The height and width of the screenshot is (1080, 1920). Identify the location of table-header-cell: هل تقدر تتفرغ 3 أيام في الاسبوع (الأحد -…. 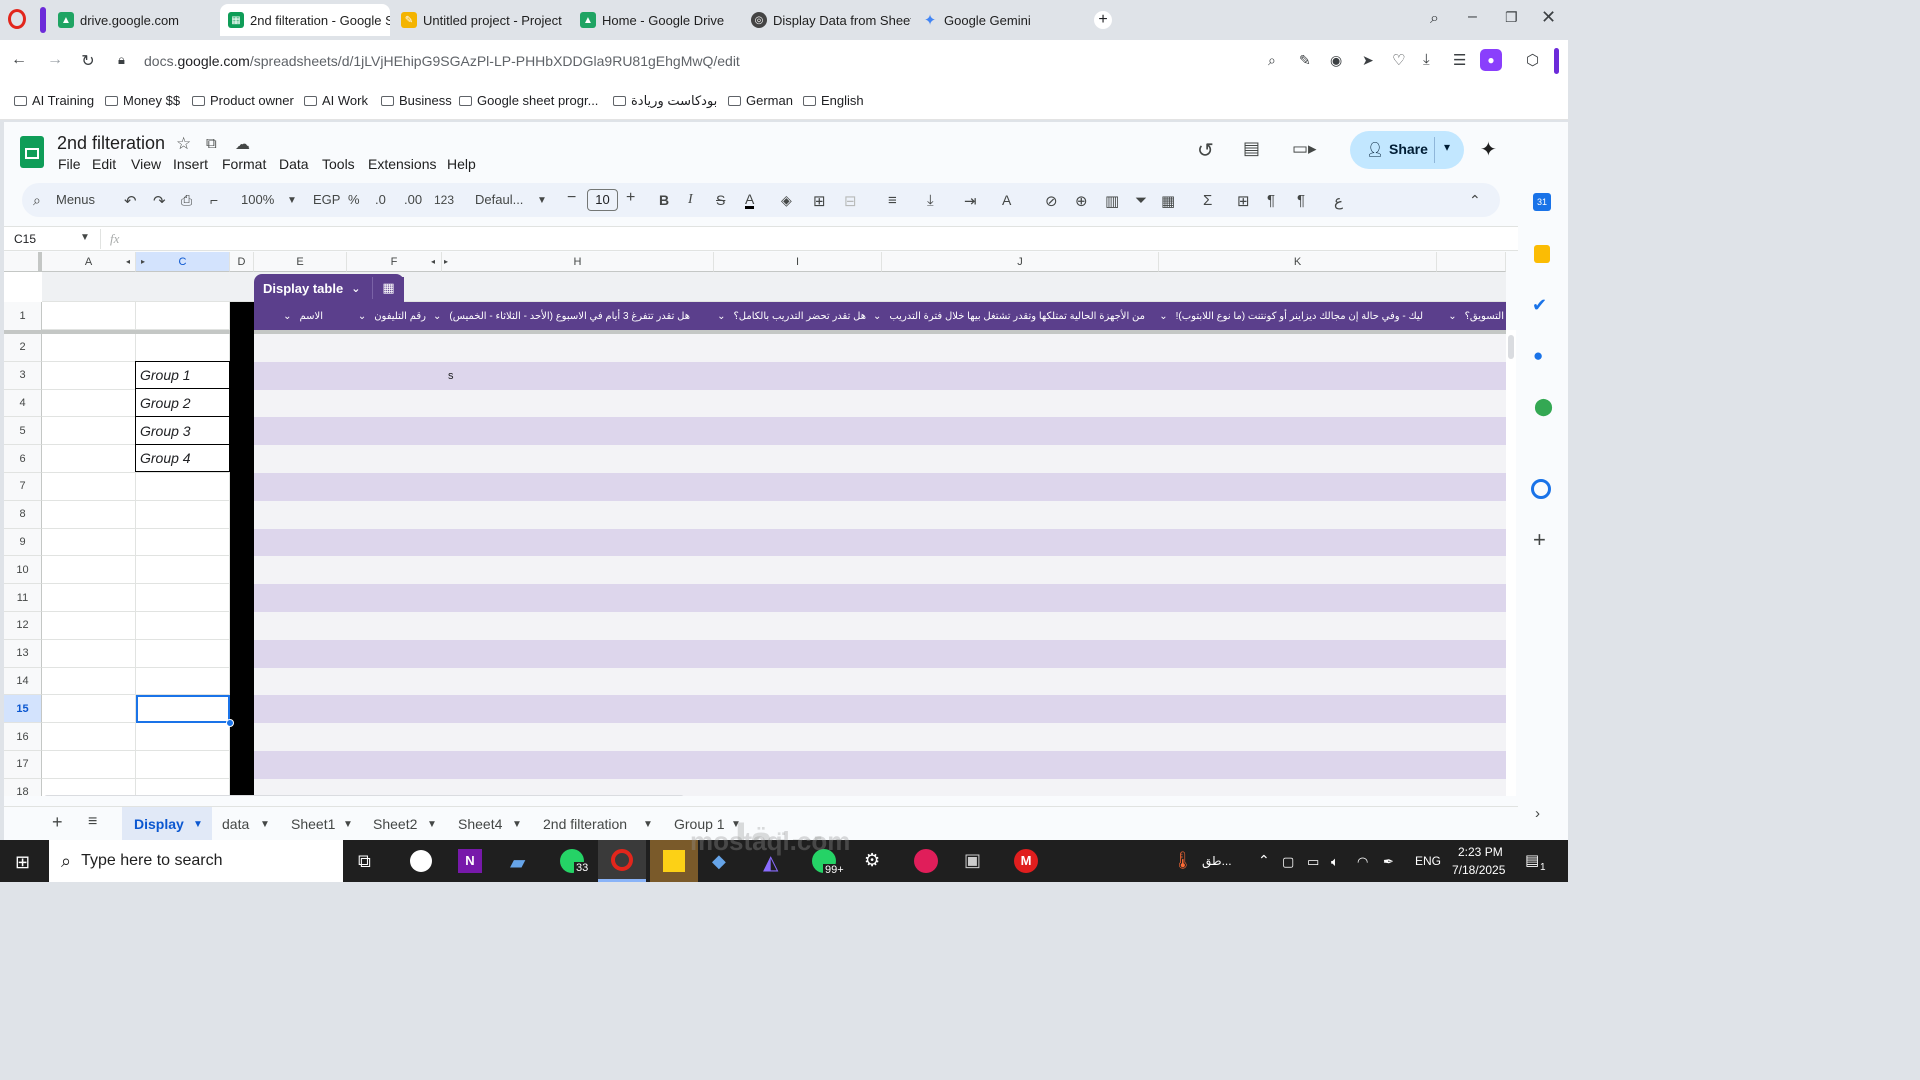
(570, 316).